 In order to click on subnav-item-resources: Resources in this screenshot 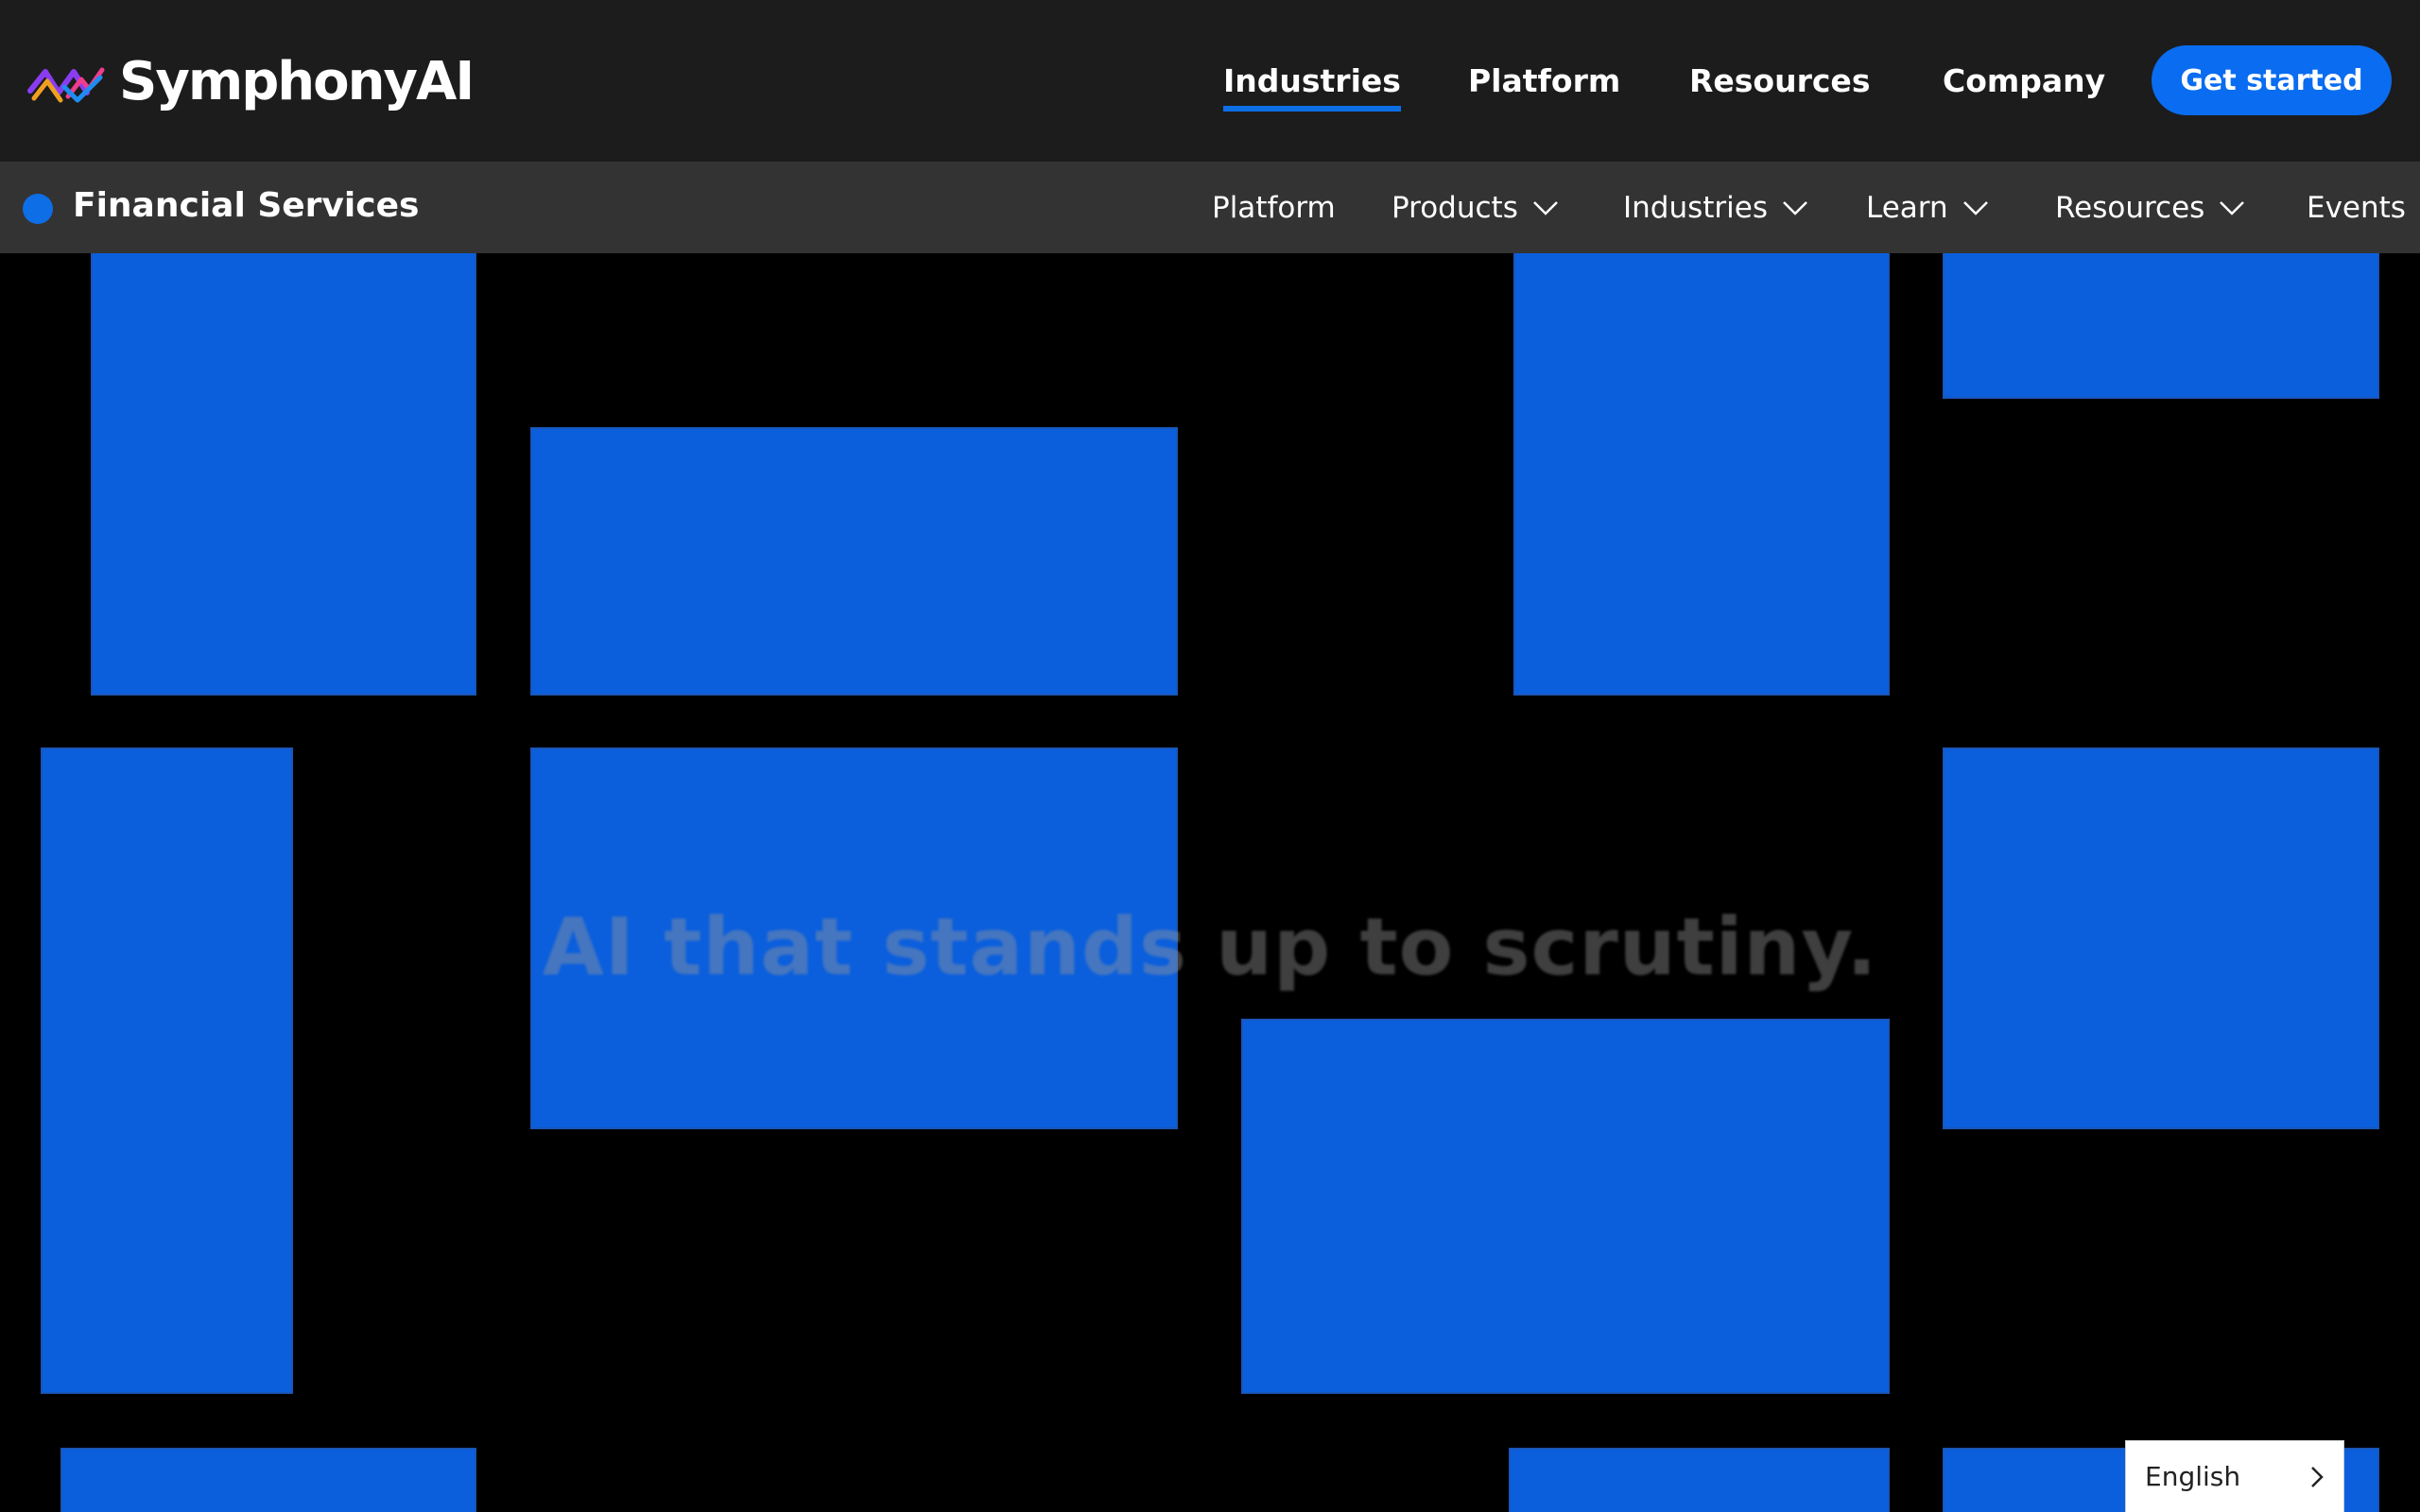, I will do `click(2150, 208)`.